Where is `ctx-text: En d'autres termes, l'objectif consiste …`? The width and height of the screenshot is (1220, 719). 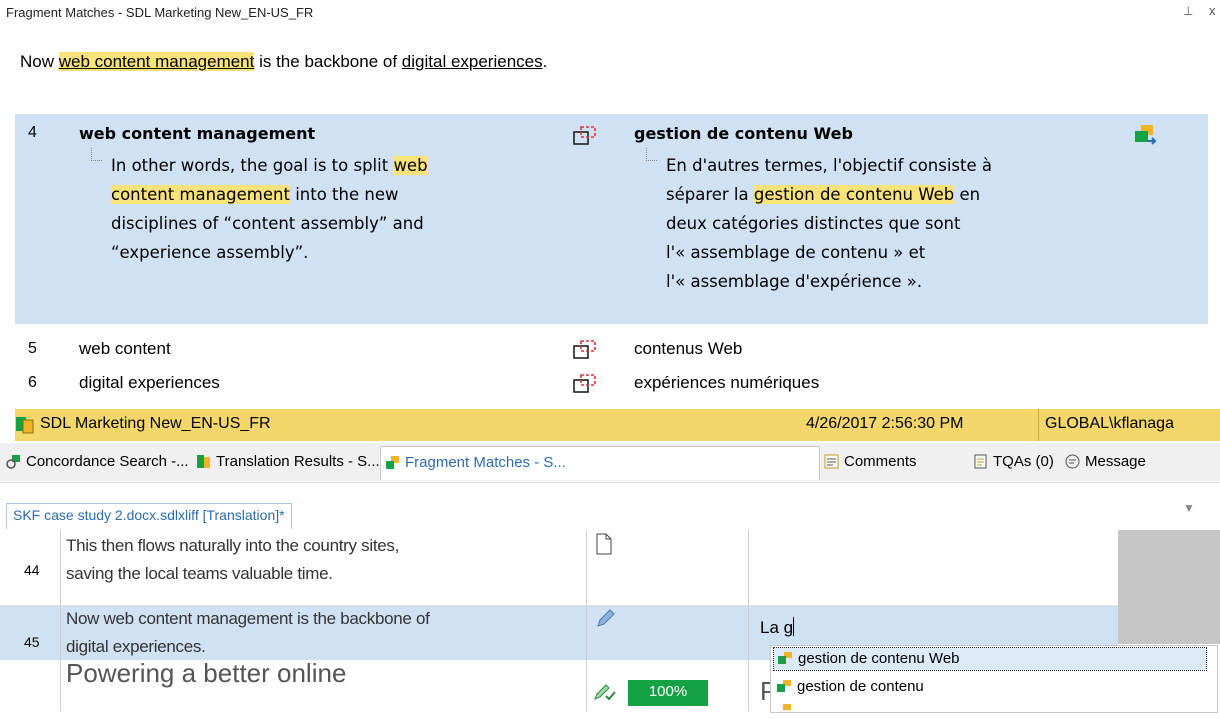
ctx-text: En d'autres termes, l'objectif consiste … is located at coordinates (829, 165).